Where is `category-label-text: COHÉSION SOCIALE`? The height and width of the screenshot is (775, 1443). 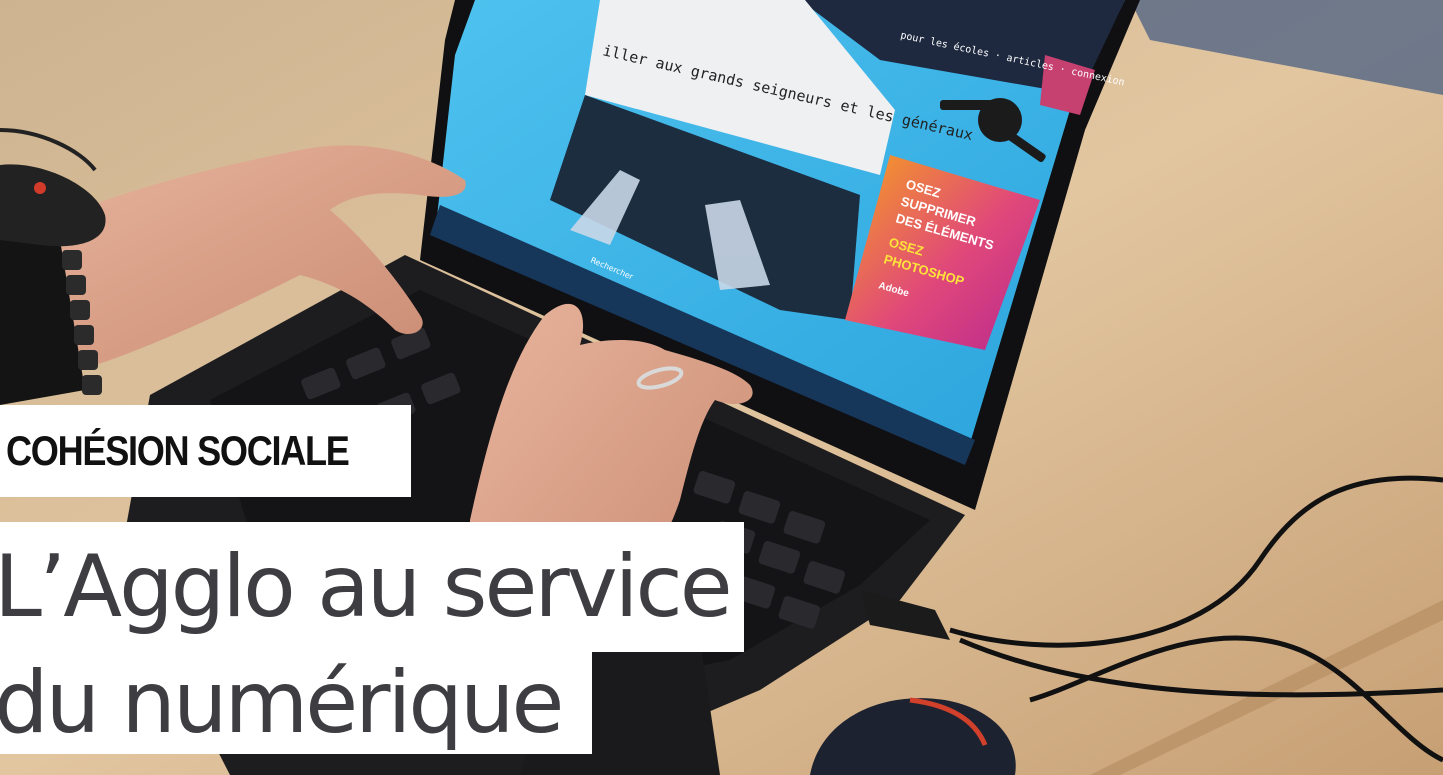 category-label-text: COHÉSION SOCIALE is located at coordinates (178, 450).